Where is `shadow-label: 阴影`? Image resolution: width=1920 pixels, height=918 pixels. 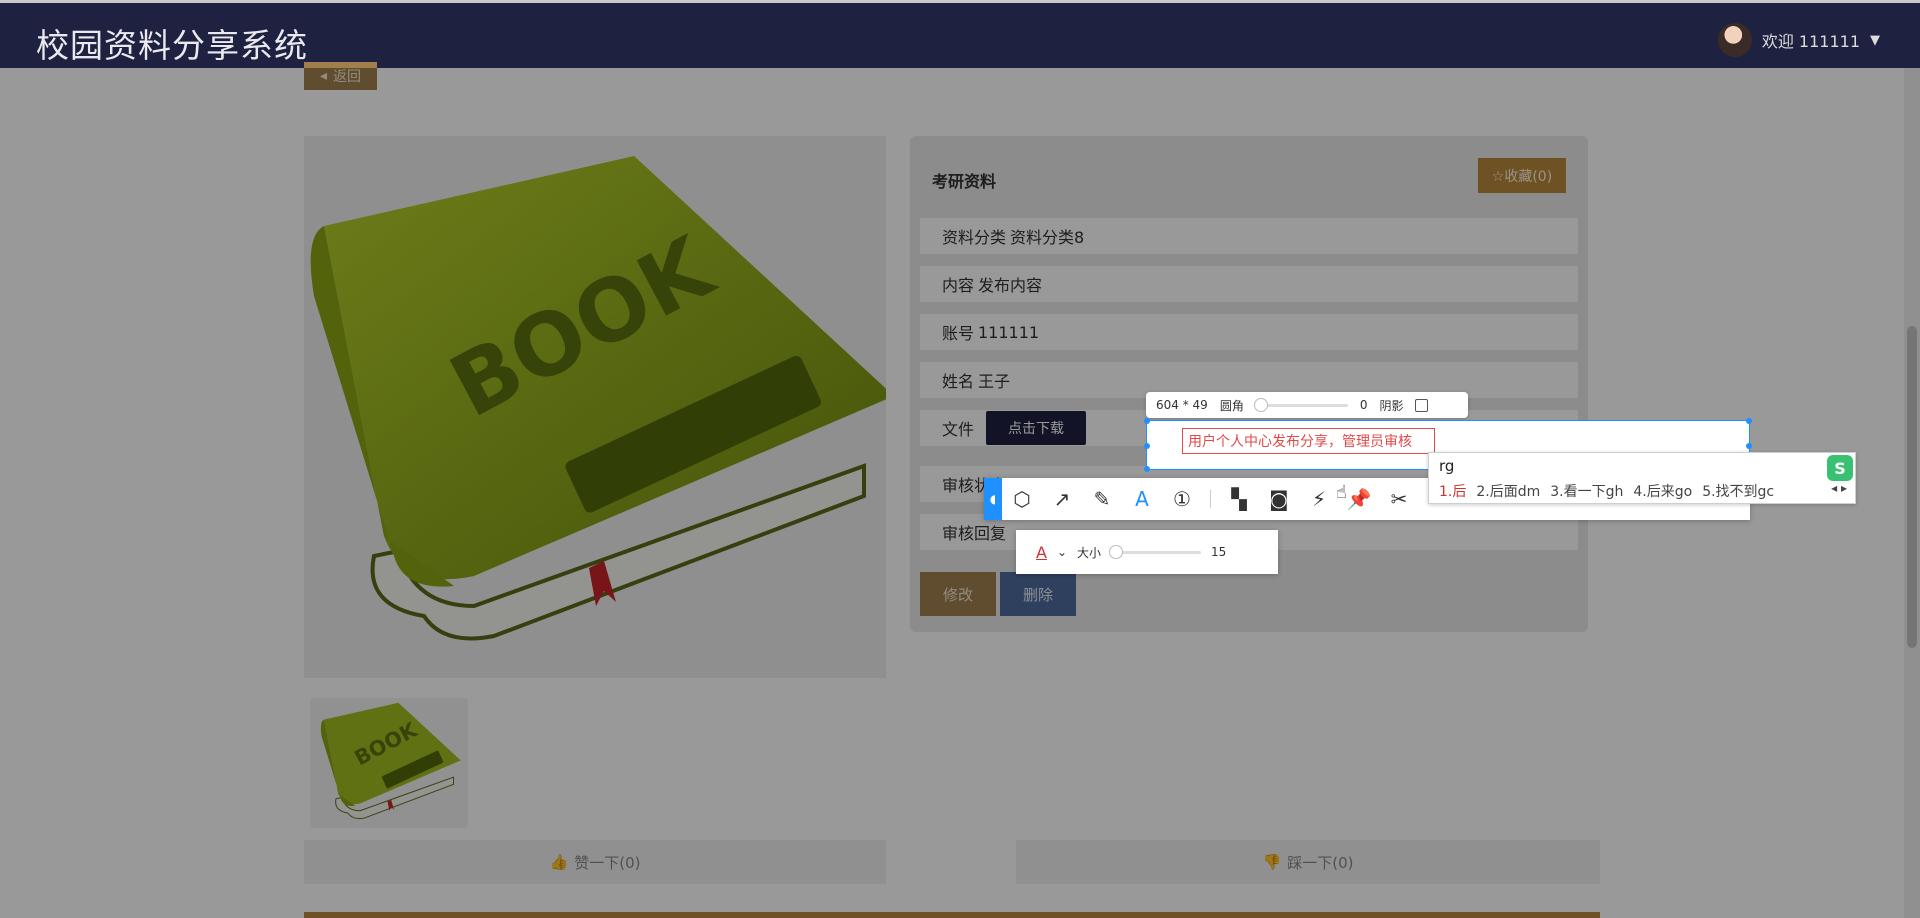 shadow-label: 阴影 is located at coordinates (1391, 405).